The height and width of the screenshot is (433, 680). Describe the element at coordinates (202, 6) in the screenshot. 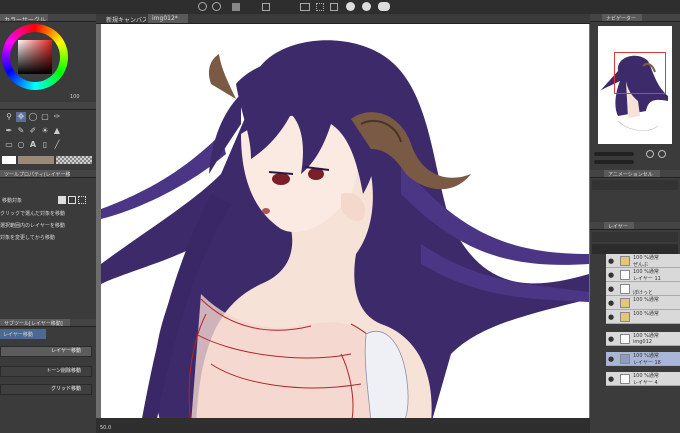

I see `undo-icon` at that location.